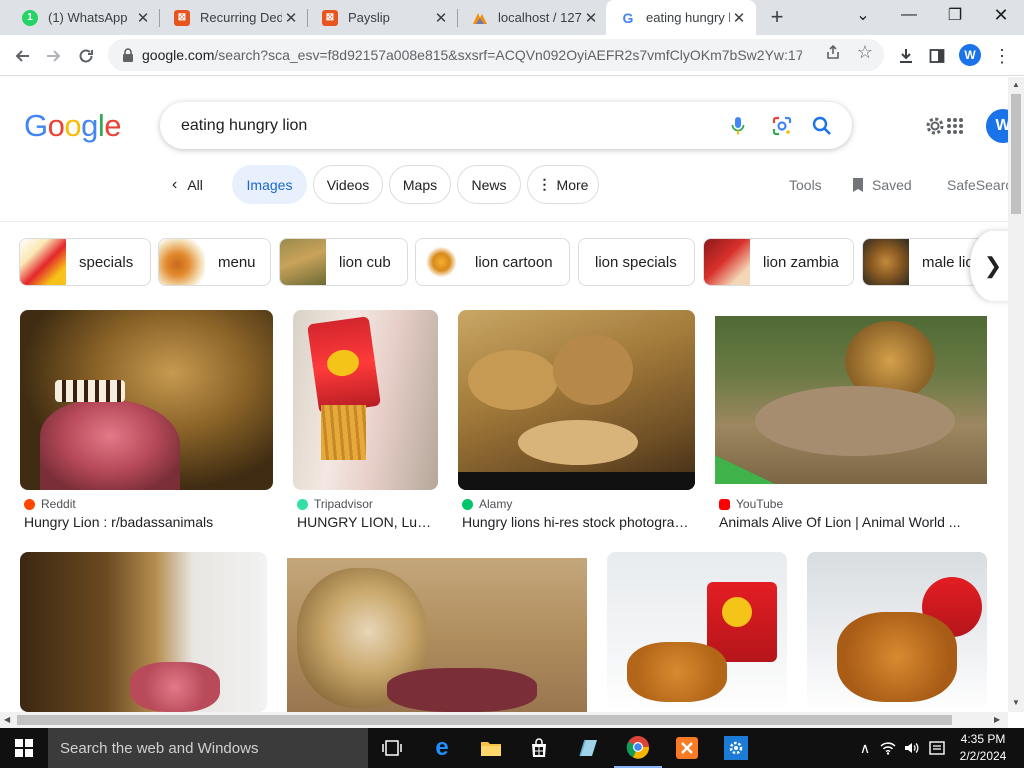 The image size is (1024, 768). Describe the element at coordinates (738, 126) in the screenshot. I see `microphone-icon` at that location.